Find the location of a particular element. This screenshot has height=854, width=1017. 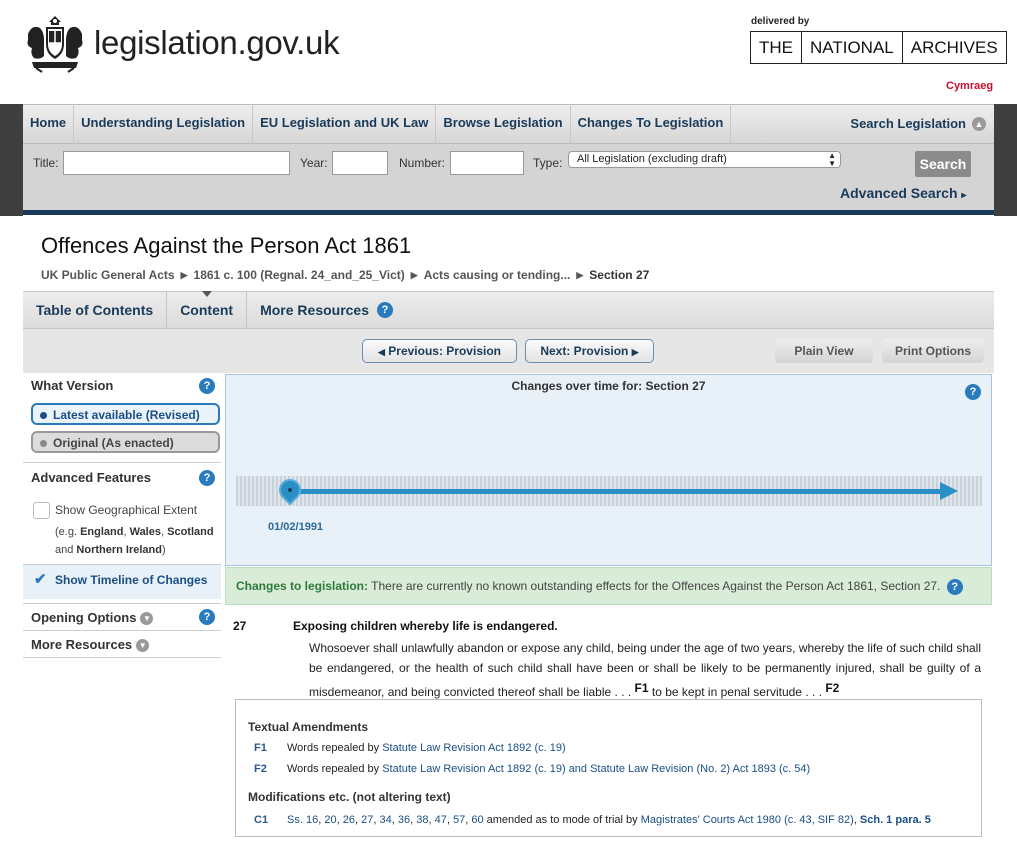

footnote-f1-link: F1 is located at coordinates (642, 688).